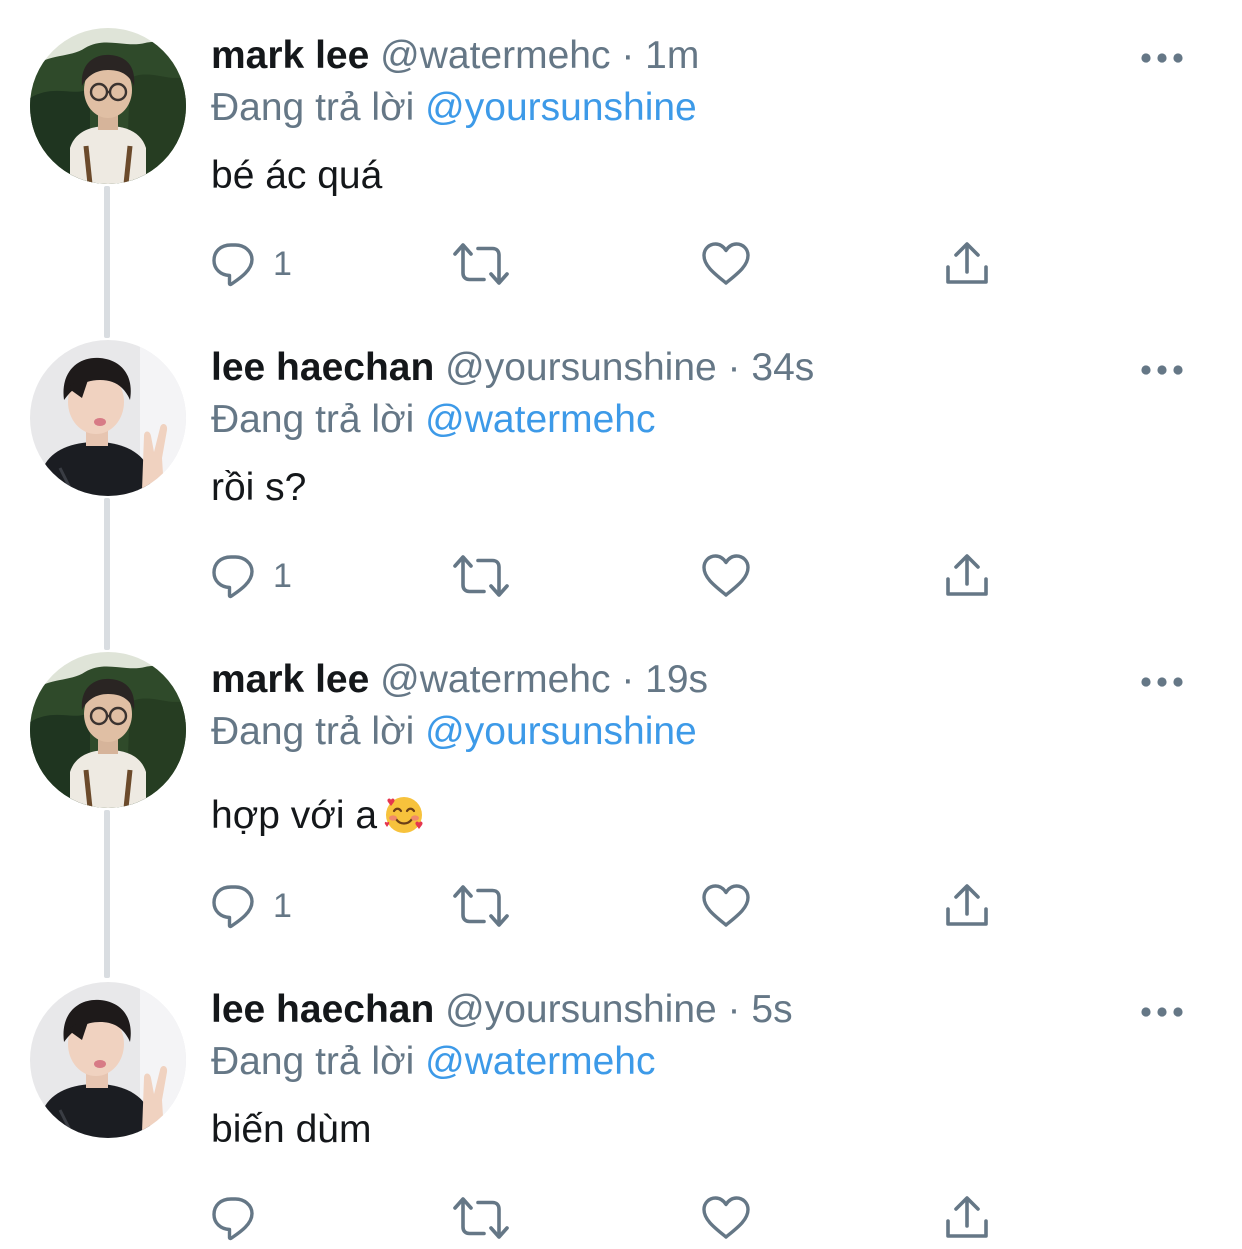 This screenshot has width=1242, height=1249. I want to click on tweet-time: 34s, so click(782, 367).